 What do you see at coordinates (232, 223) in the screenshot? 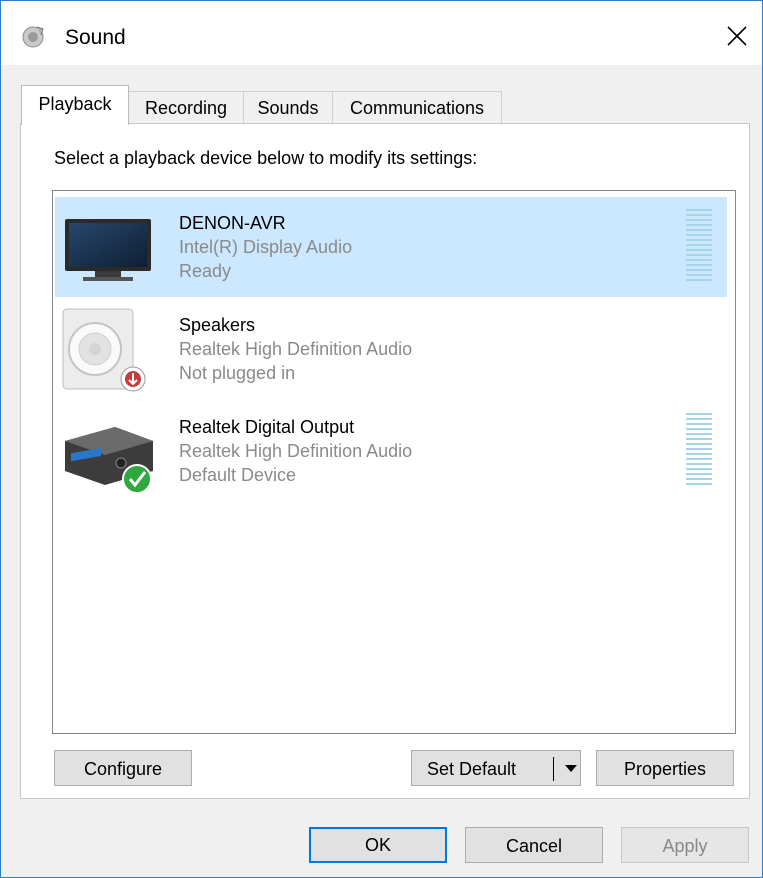
I see `device-name: DENON-AVR` at bounding box center [232, 223].